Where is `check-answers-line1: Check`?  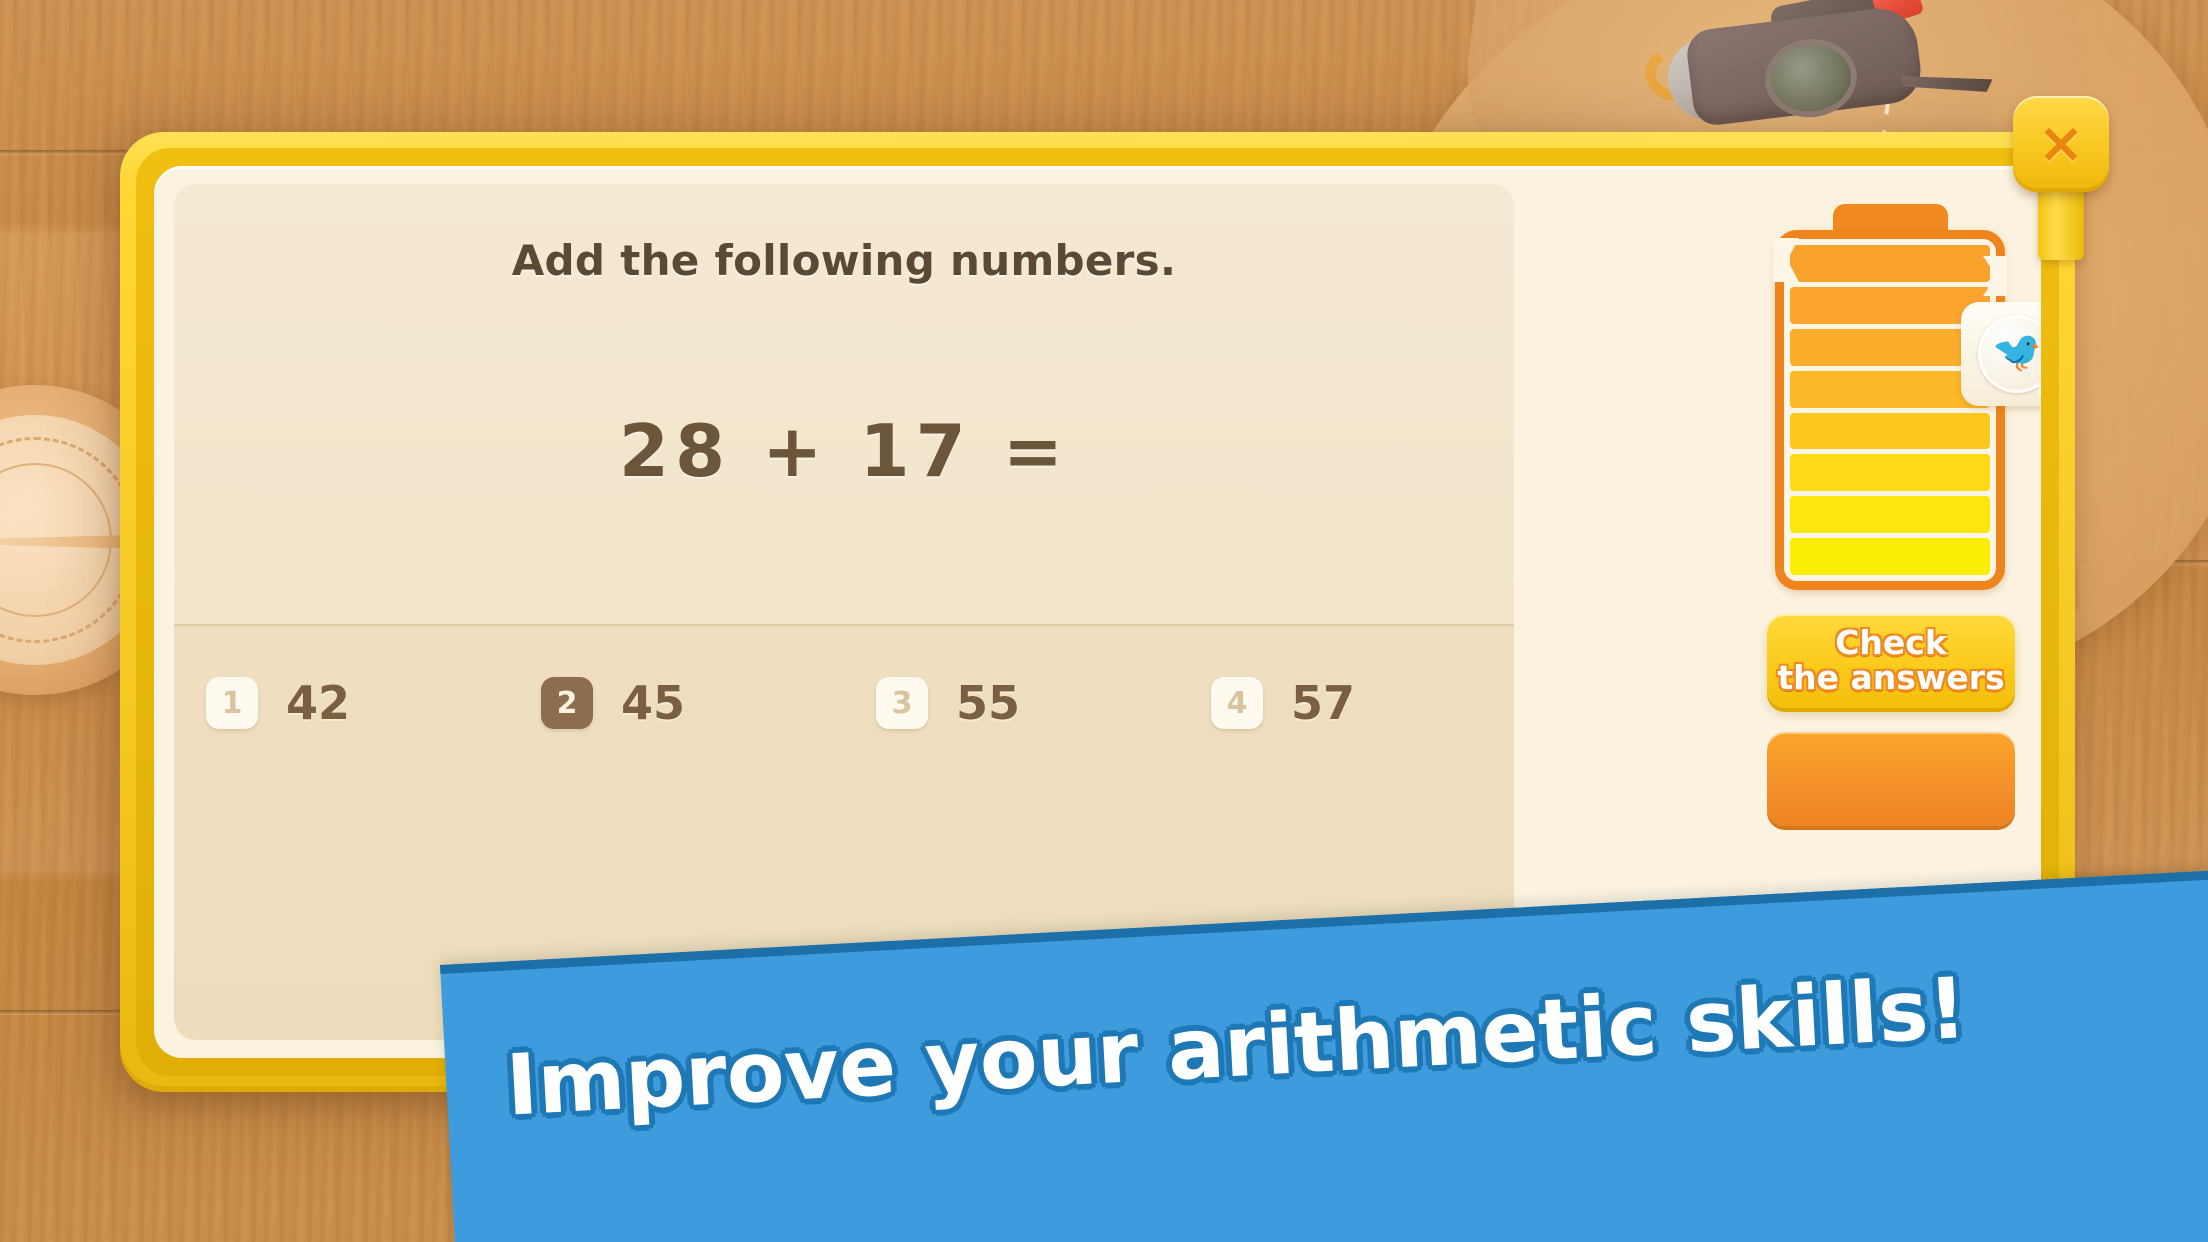 check-answers-line1: Check is located at coordinates (1891, 643).